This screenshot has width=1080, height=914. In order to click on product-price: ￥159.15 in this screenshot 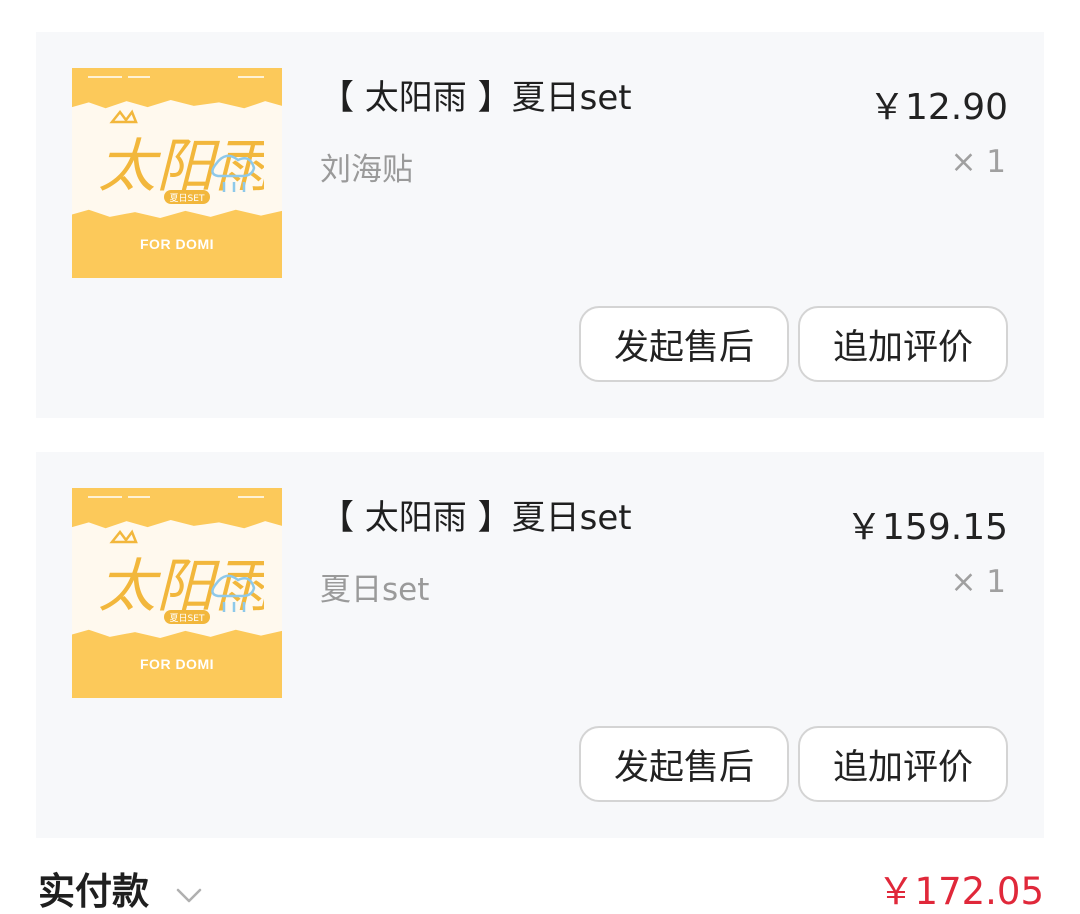, I will do `click(927, 527)`.